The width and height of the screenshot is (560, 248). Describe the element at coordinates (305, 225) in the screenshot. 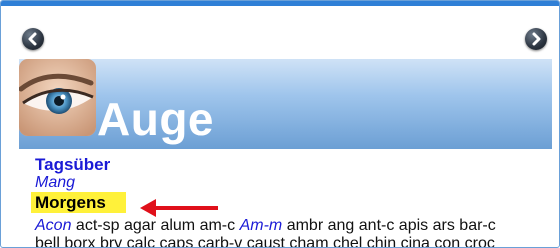

I see `remedy-link-ambr: ambr` at that location.